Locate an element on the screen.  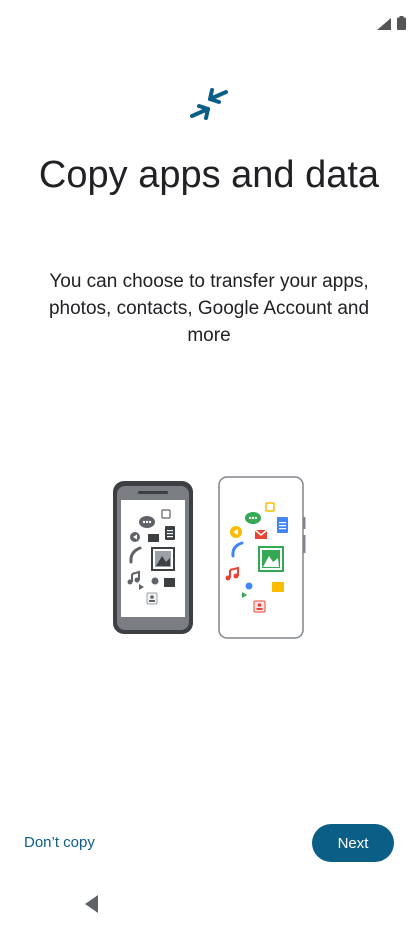
old-phone-illustration is located at coordinates (153, 557).